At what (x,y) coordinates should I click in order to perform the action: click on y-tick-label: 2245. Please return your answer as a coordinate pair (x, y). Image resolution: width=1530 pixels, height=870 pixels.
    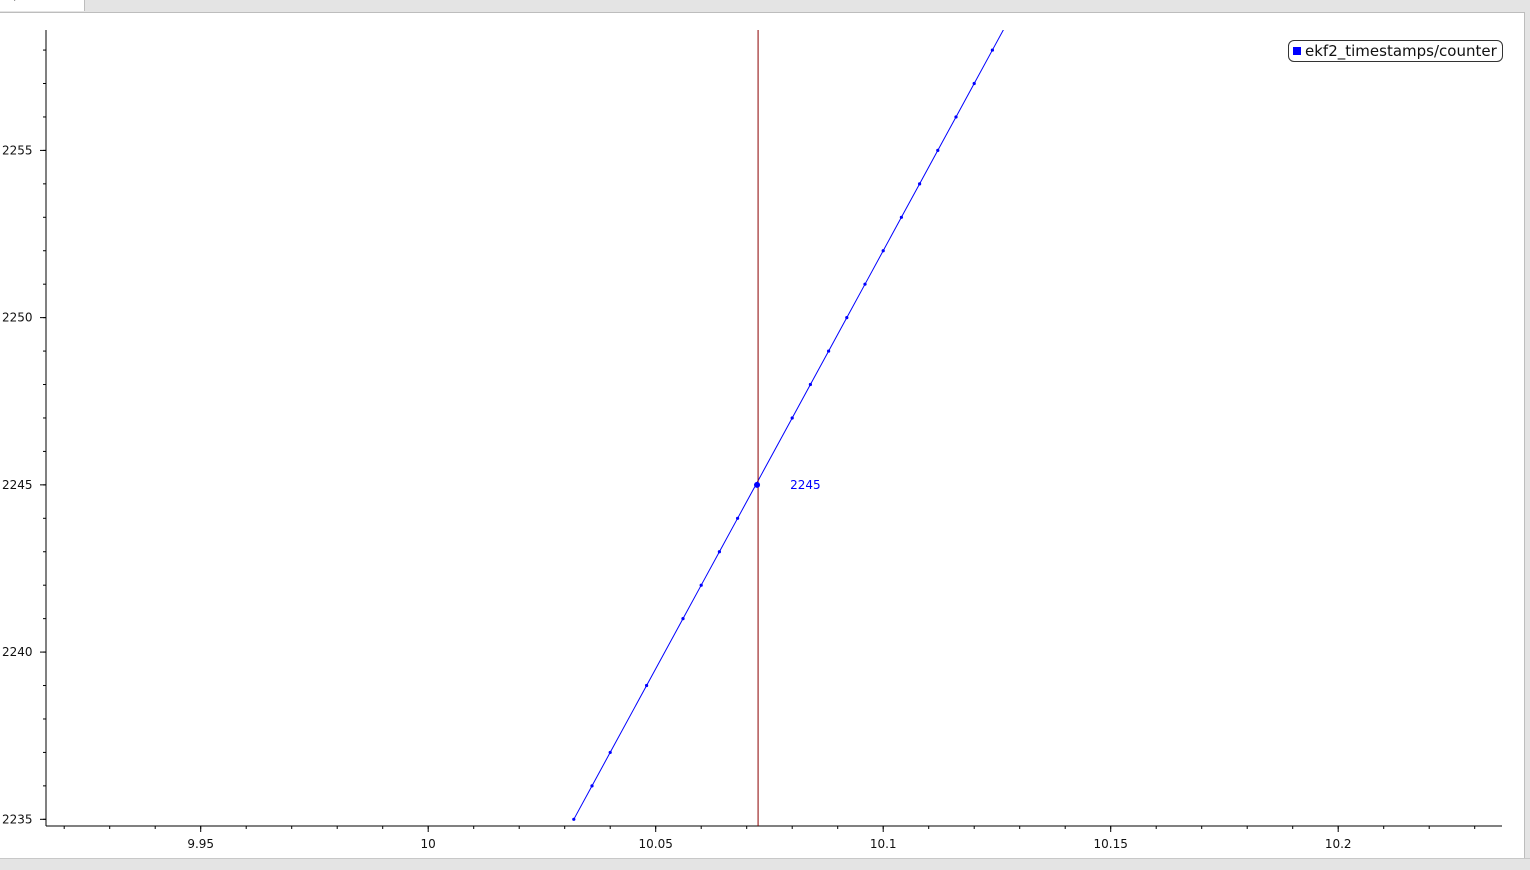
    Looking at the image, I should click on (17, 485).